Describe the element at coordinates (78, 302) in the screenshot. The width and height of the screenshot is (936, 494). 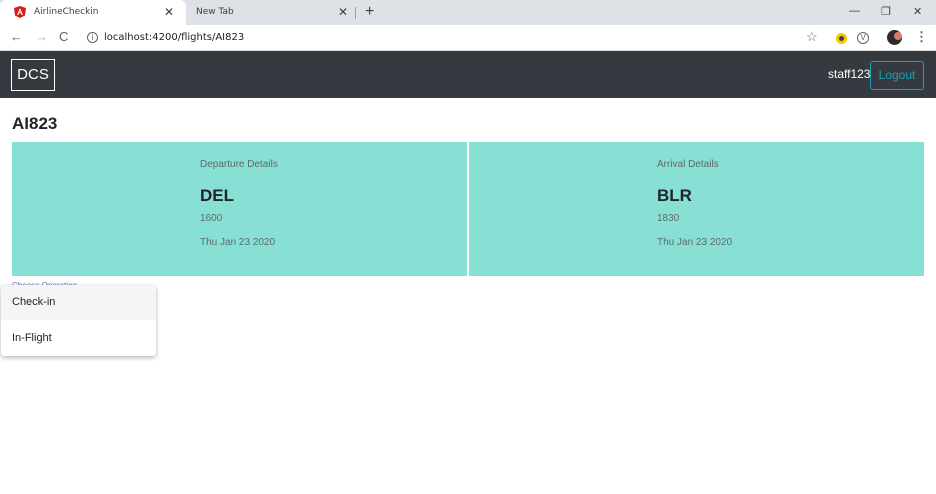
I see `menu-option-check-in: Check-in` at that location.